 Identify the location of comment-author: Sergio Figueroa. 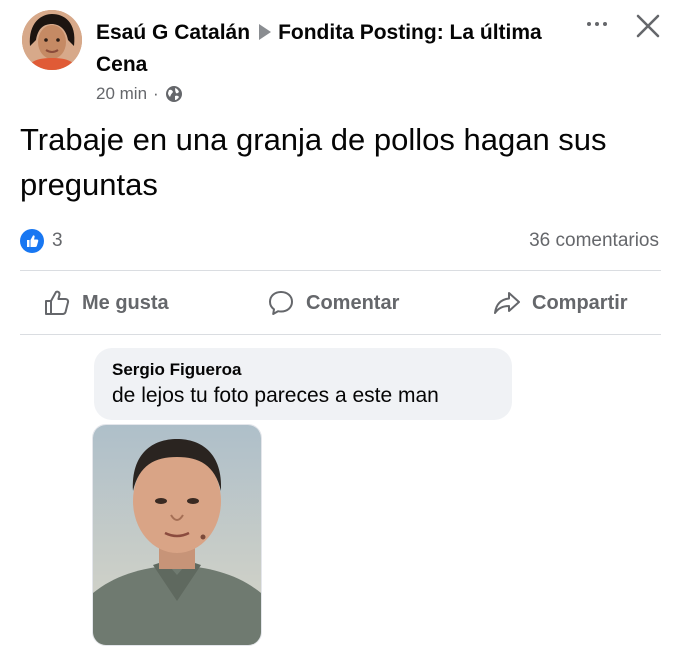
(303, 370).